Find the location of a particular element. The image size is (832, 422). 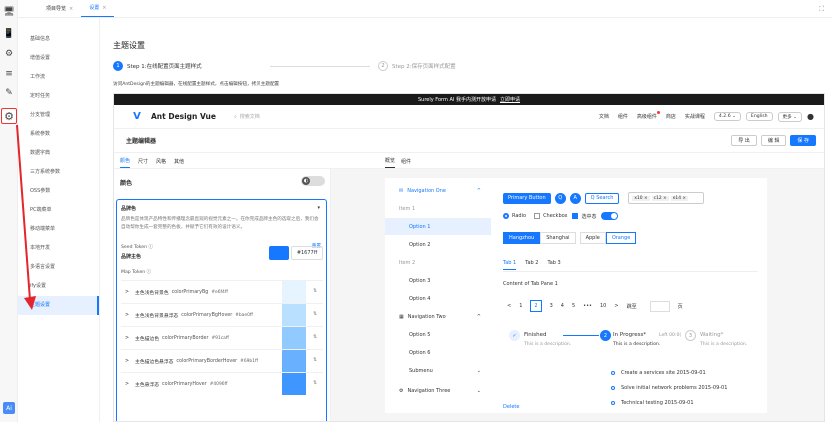

ai-button: Ai is located at coordinates (9, 408).